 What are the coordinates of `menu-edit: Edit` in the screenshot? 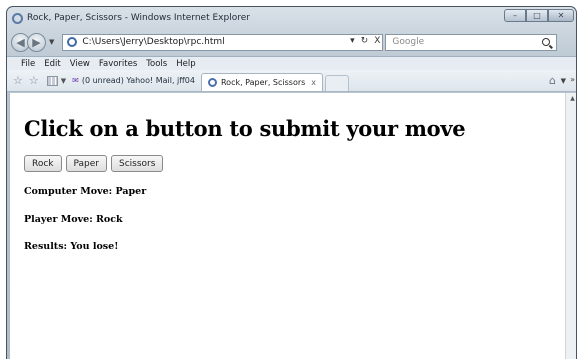 It's located at (52, 64).